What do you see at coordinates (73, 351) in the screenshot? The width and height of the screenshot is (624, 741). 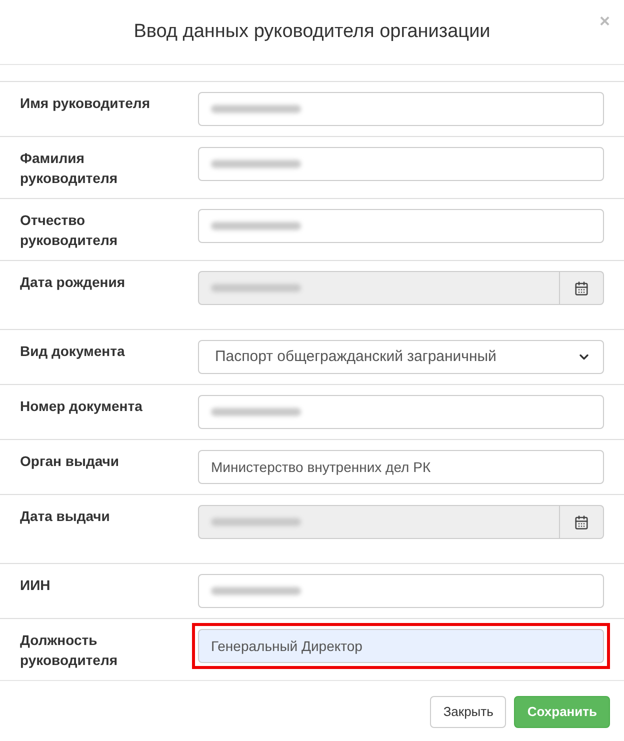 I see `field-label: Вид документа` at bounding box center [73, 351].